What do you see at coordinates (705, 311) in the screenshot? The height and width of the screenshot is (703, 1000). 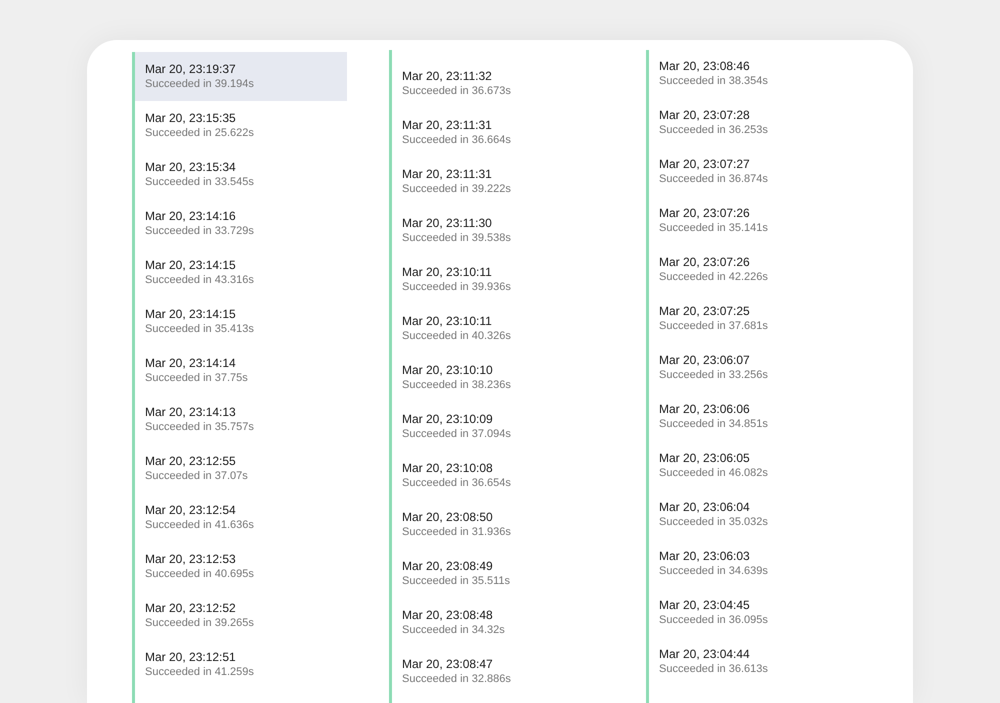 I see `run-time: Mar 20, 23:07:25` at bounding box center [705, 311].